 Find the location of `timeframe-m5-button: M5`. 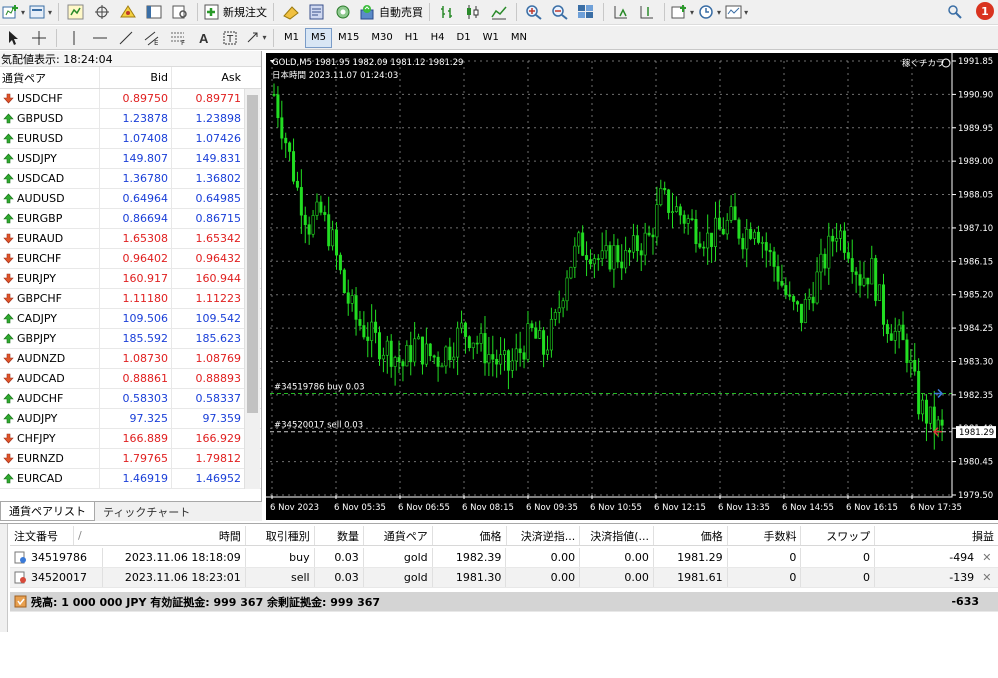

timeframe-m5-button: M5 is located at coordinates (318, 37).